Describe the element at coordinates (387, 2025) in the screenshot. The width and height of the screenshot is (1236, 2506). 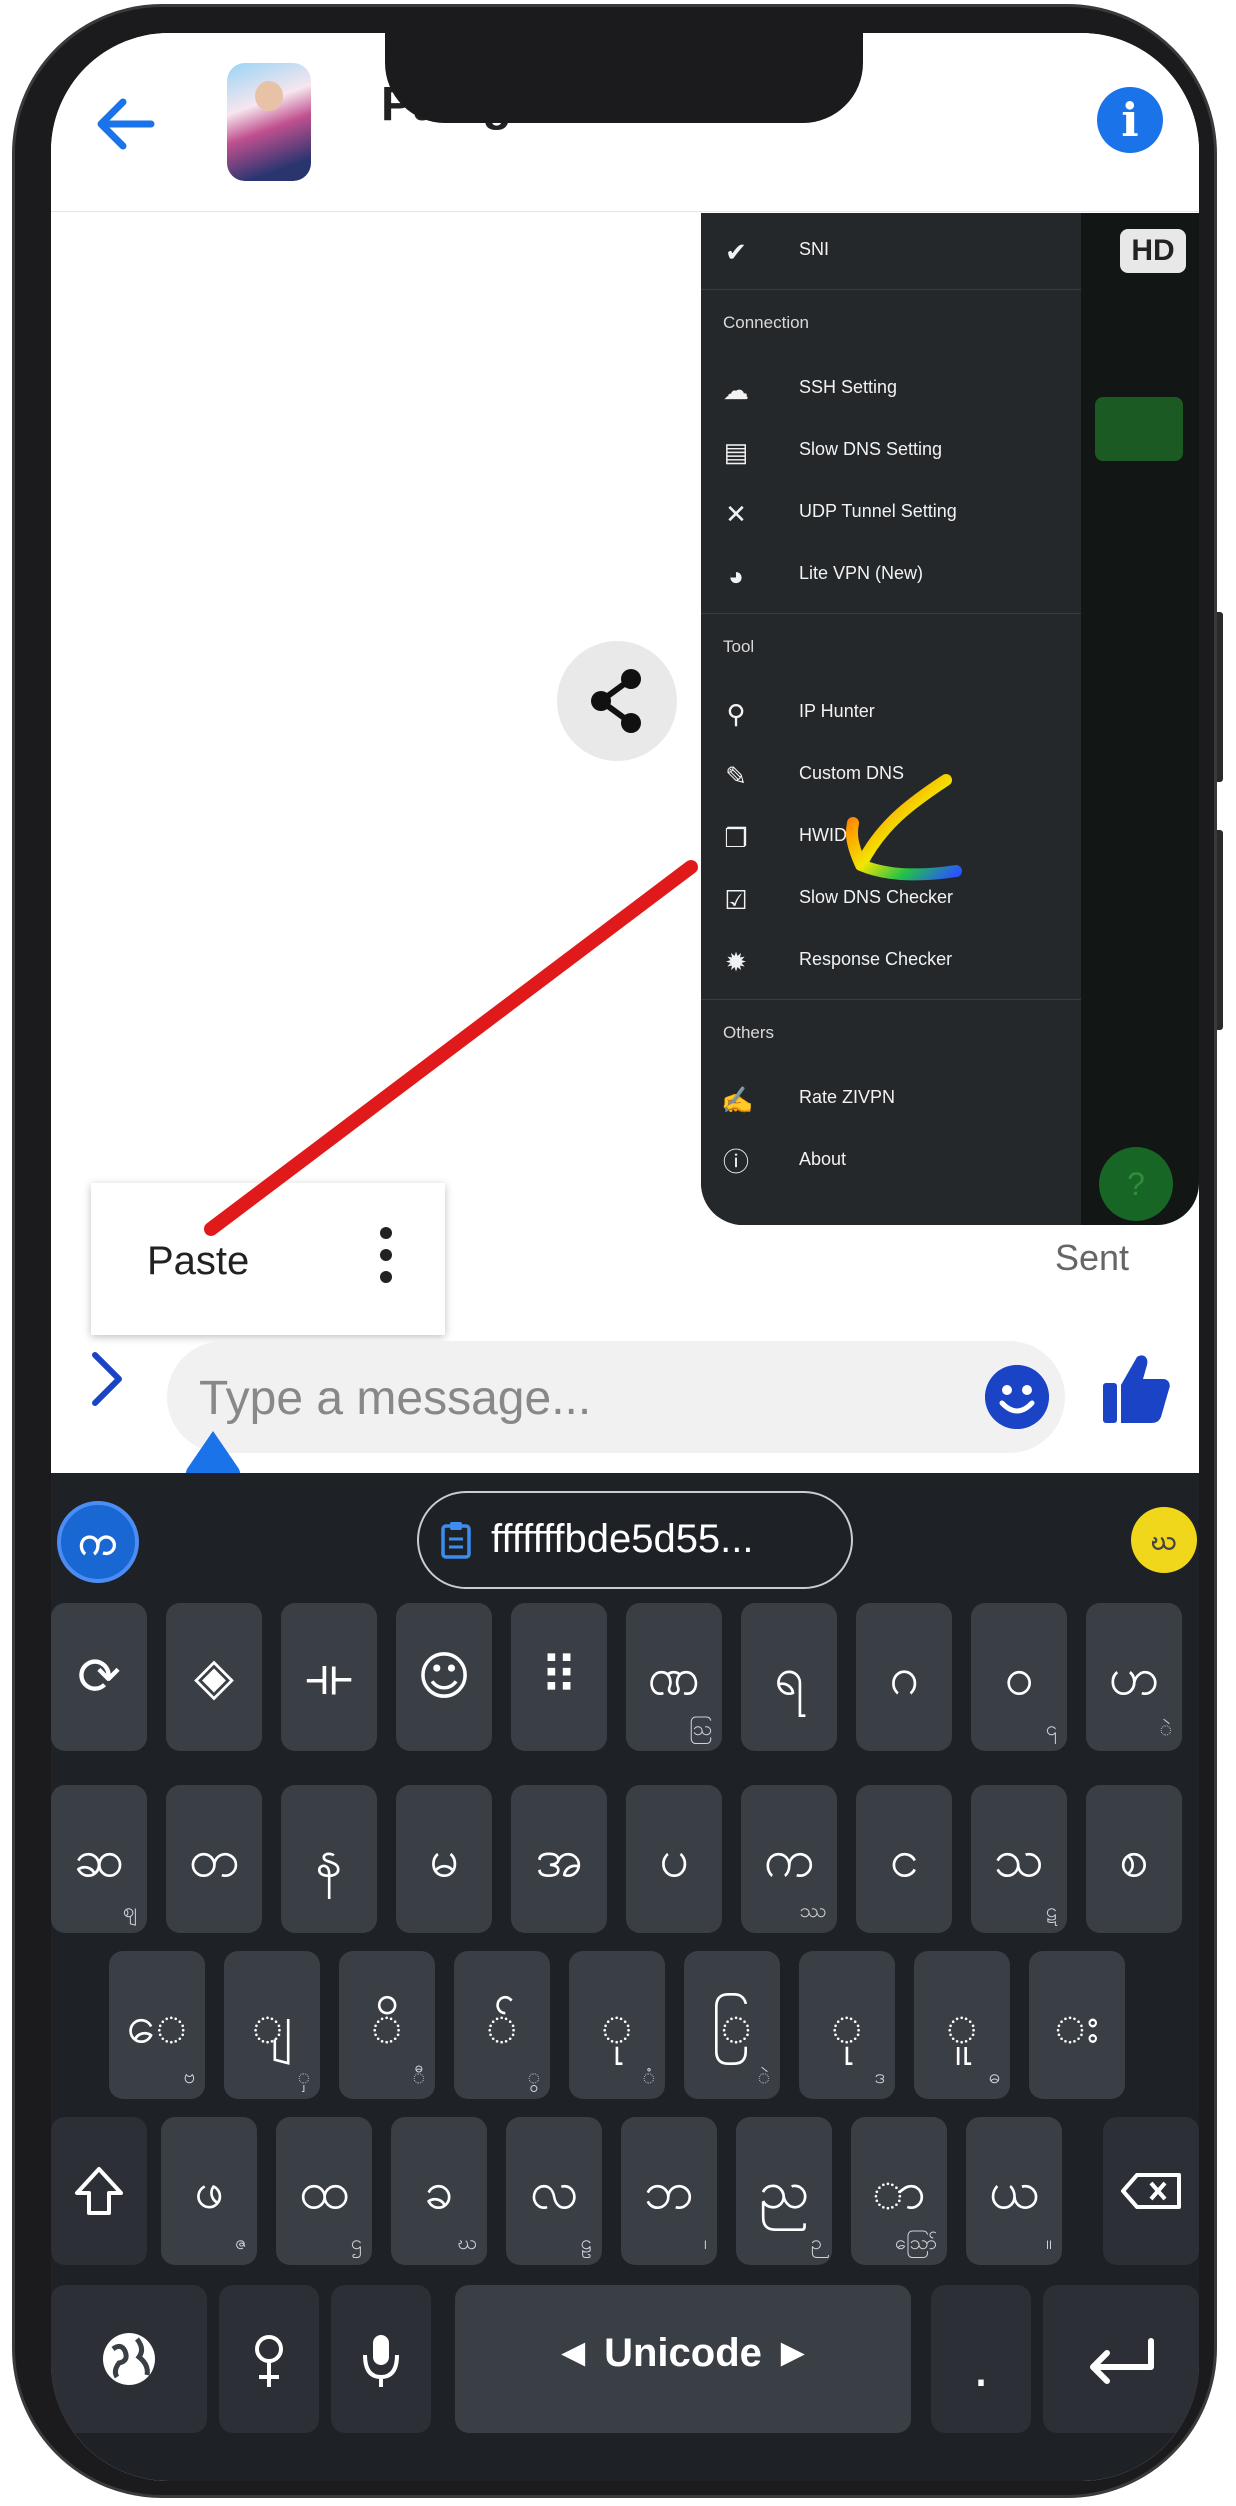
I see `key-row3-2: ိီ` at that location.